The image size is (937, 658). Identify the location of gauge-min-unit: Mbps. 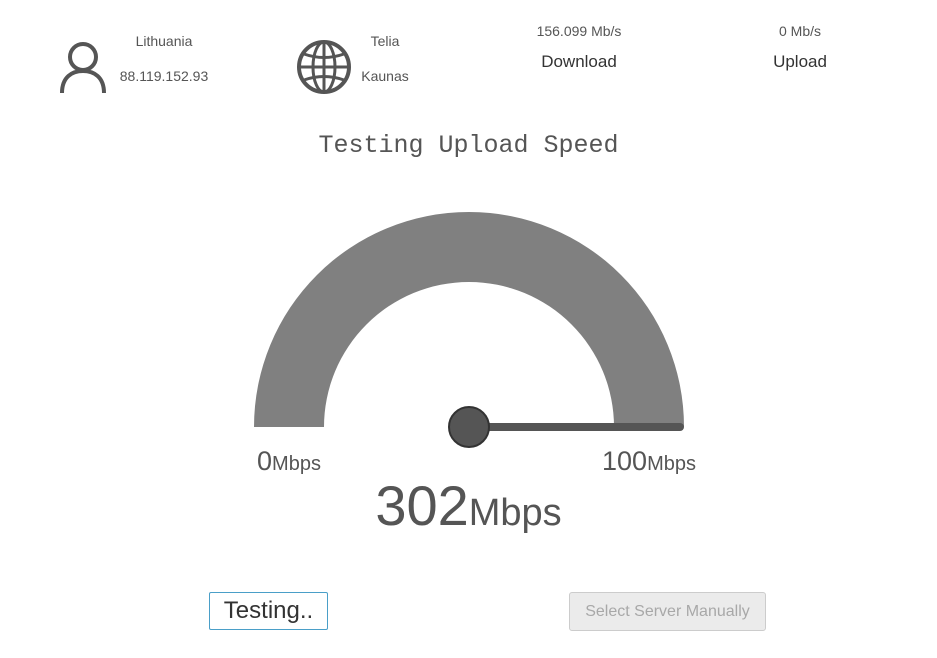
(296, 464).